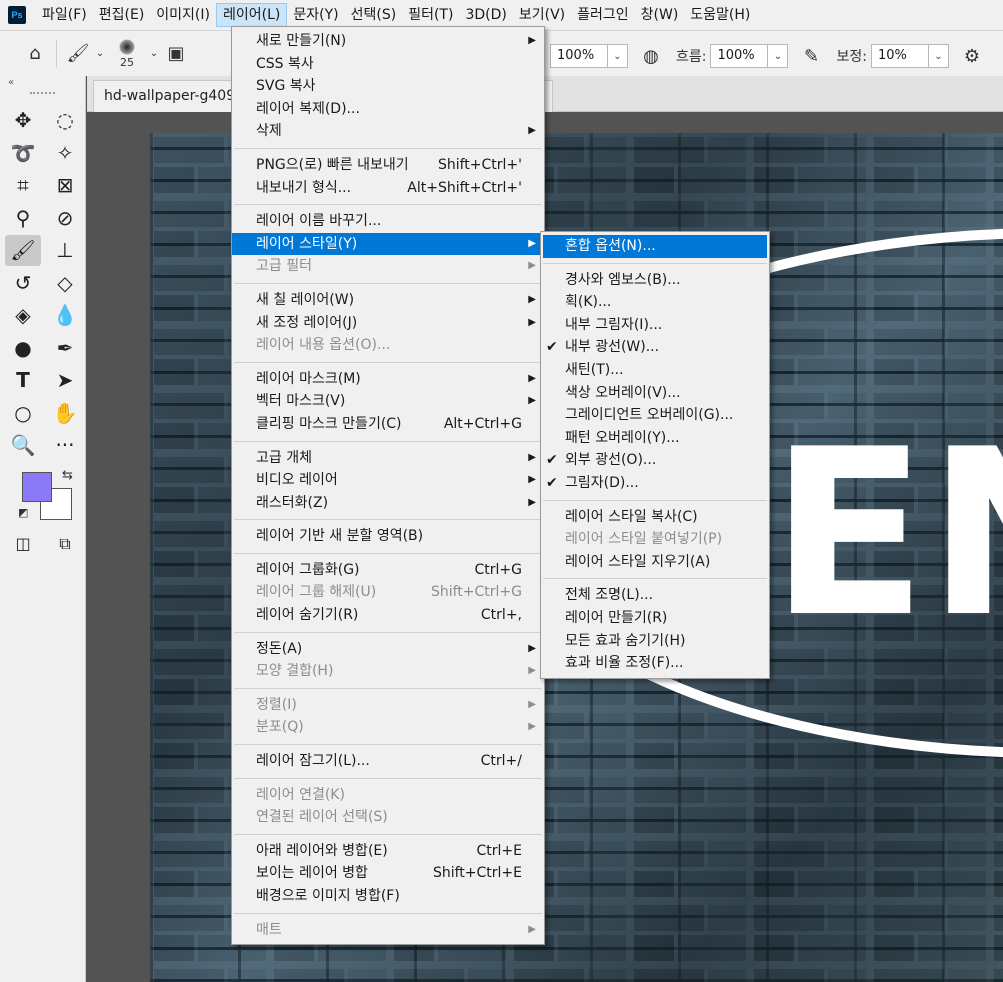 This screenshot has width=1003, height=982. Describe the element at coordinates (65, 445) in the screenshot. I see `more-tools-icon: ···` at that location.